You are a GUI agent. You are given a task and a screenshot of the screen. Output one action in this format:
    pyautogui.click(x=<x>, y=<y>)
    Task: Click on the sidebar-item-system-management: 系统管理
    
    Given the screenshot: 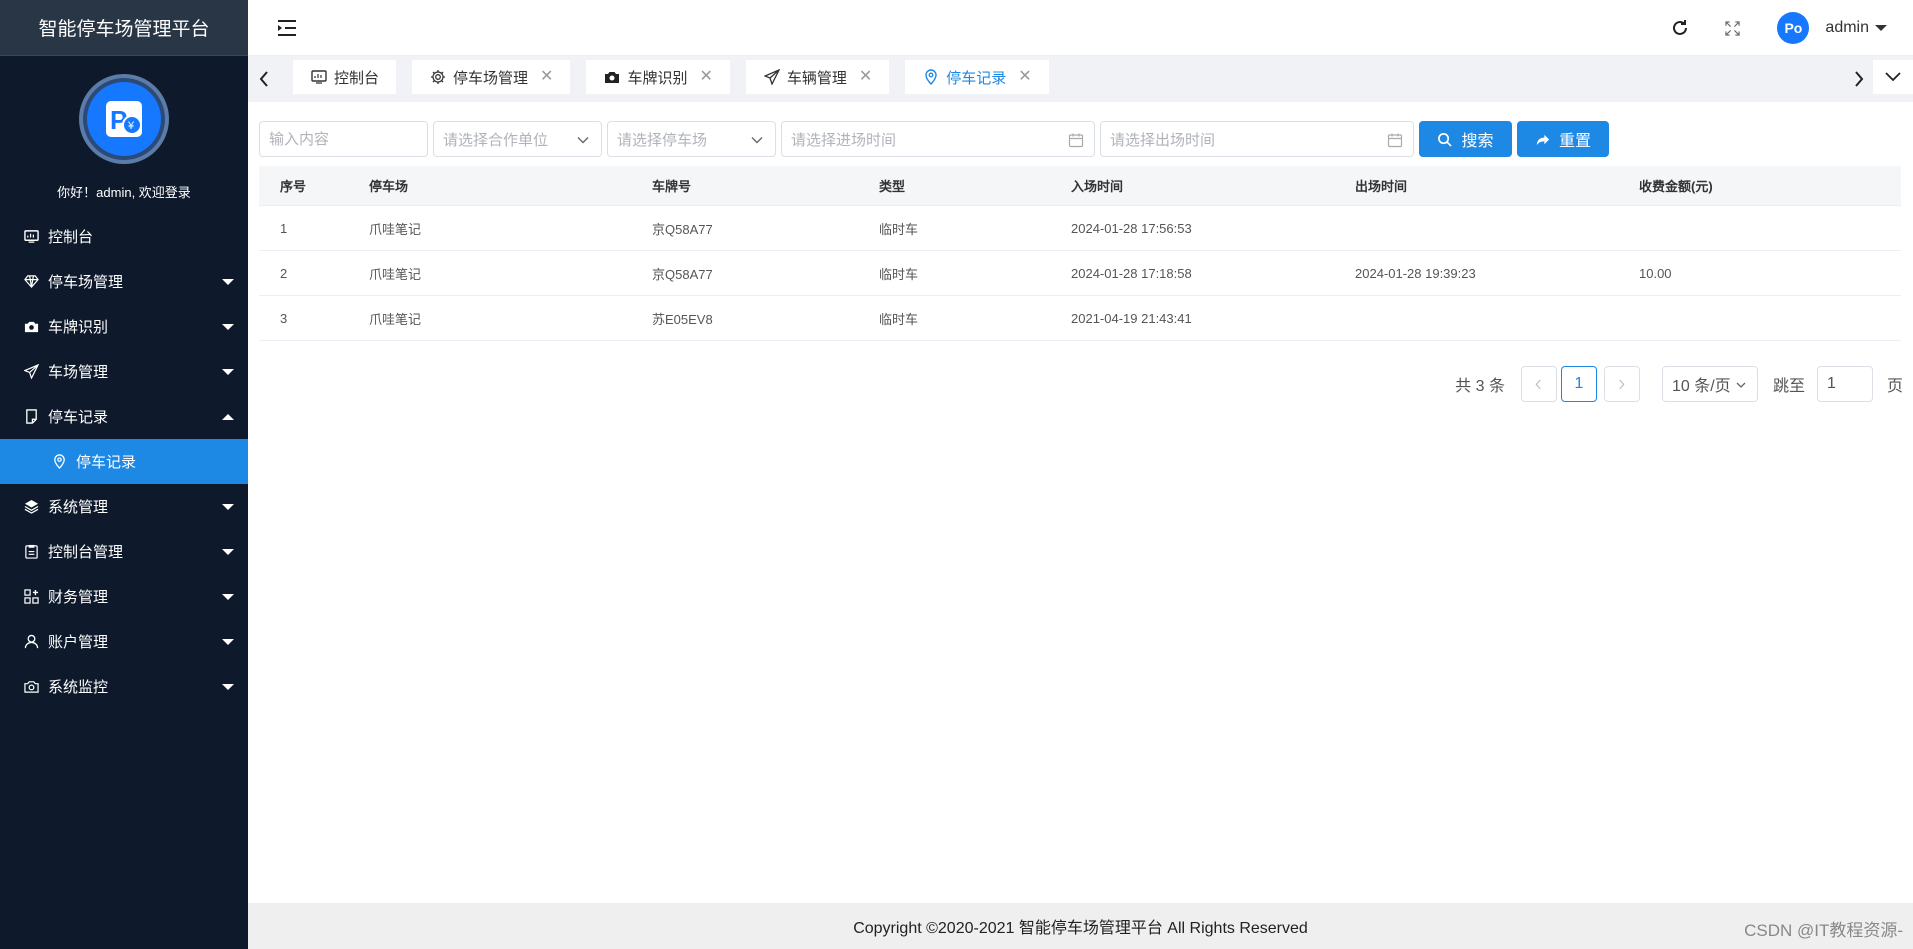 What is the action you would take?
    pyautogui.click(x=124, y=506)
    